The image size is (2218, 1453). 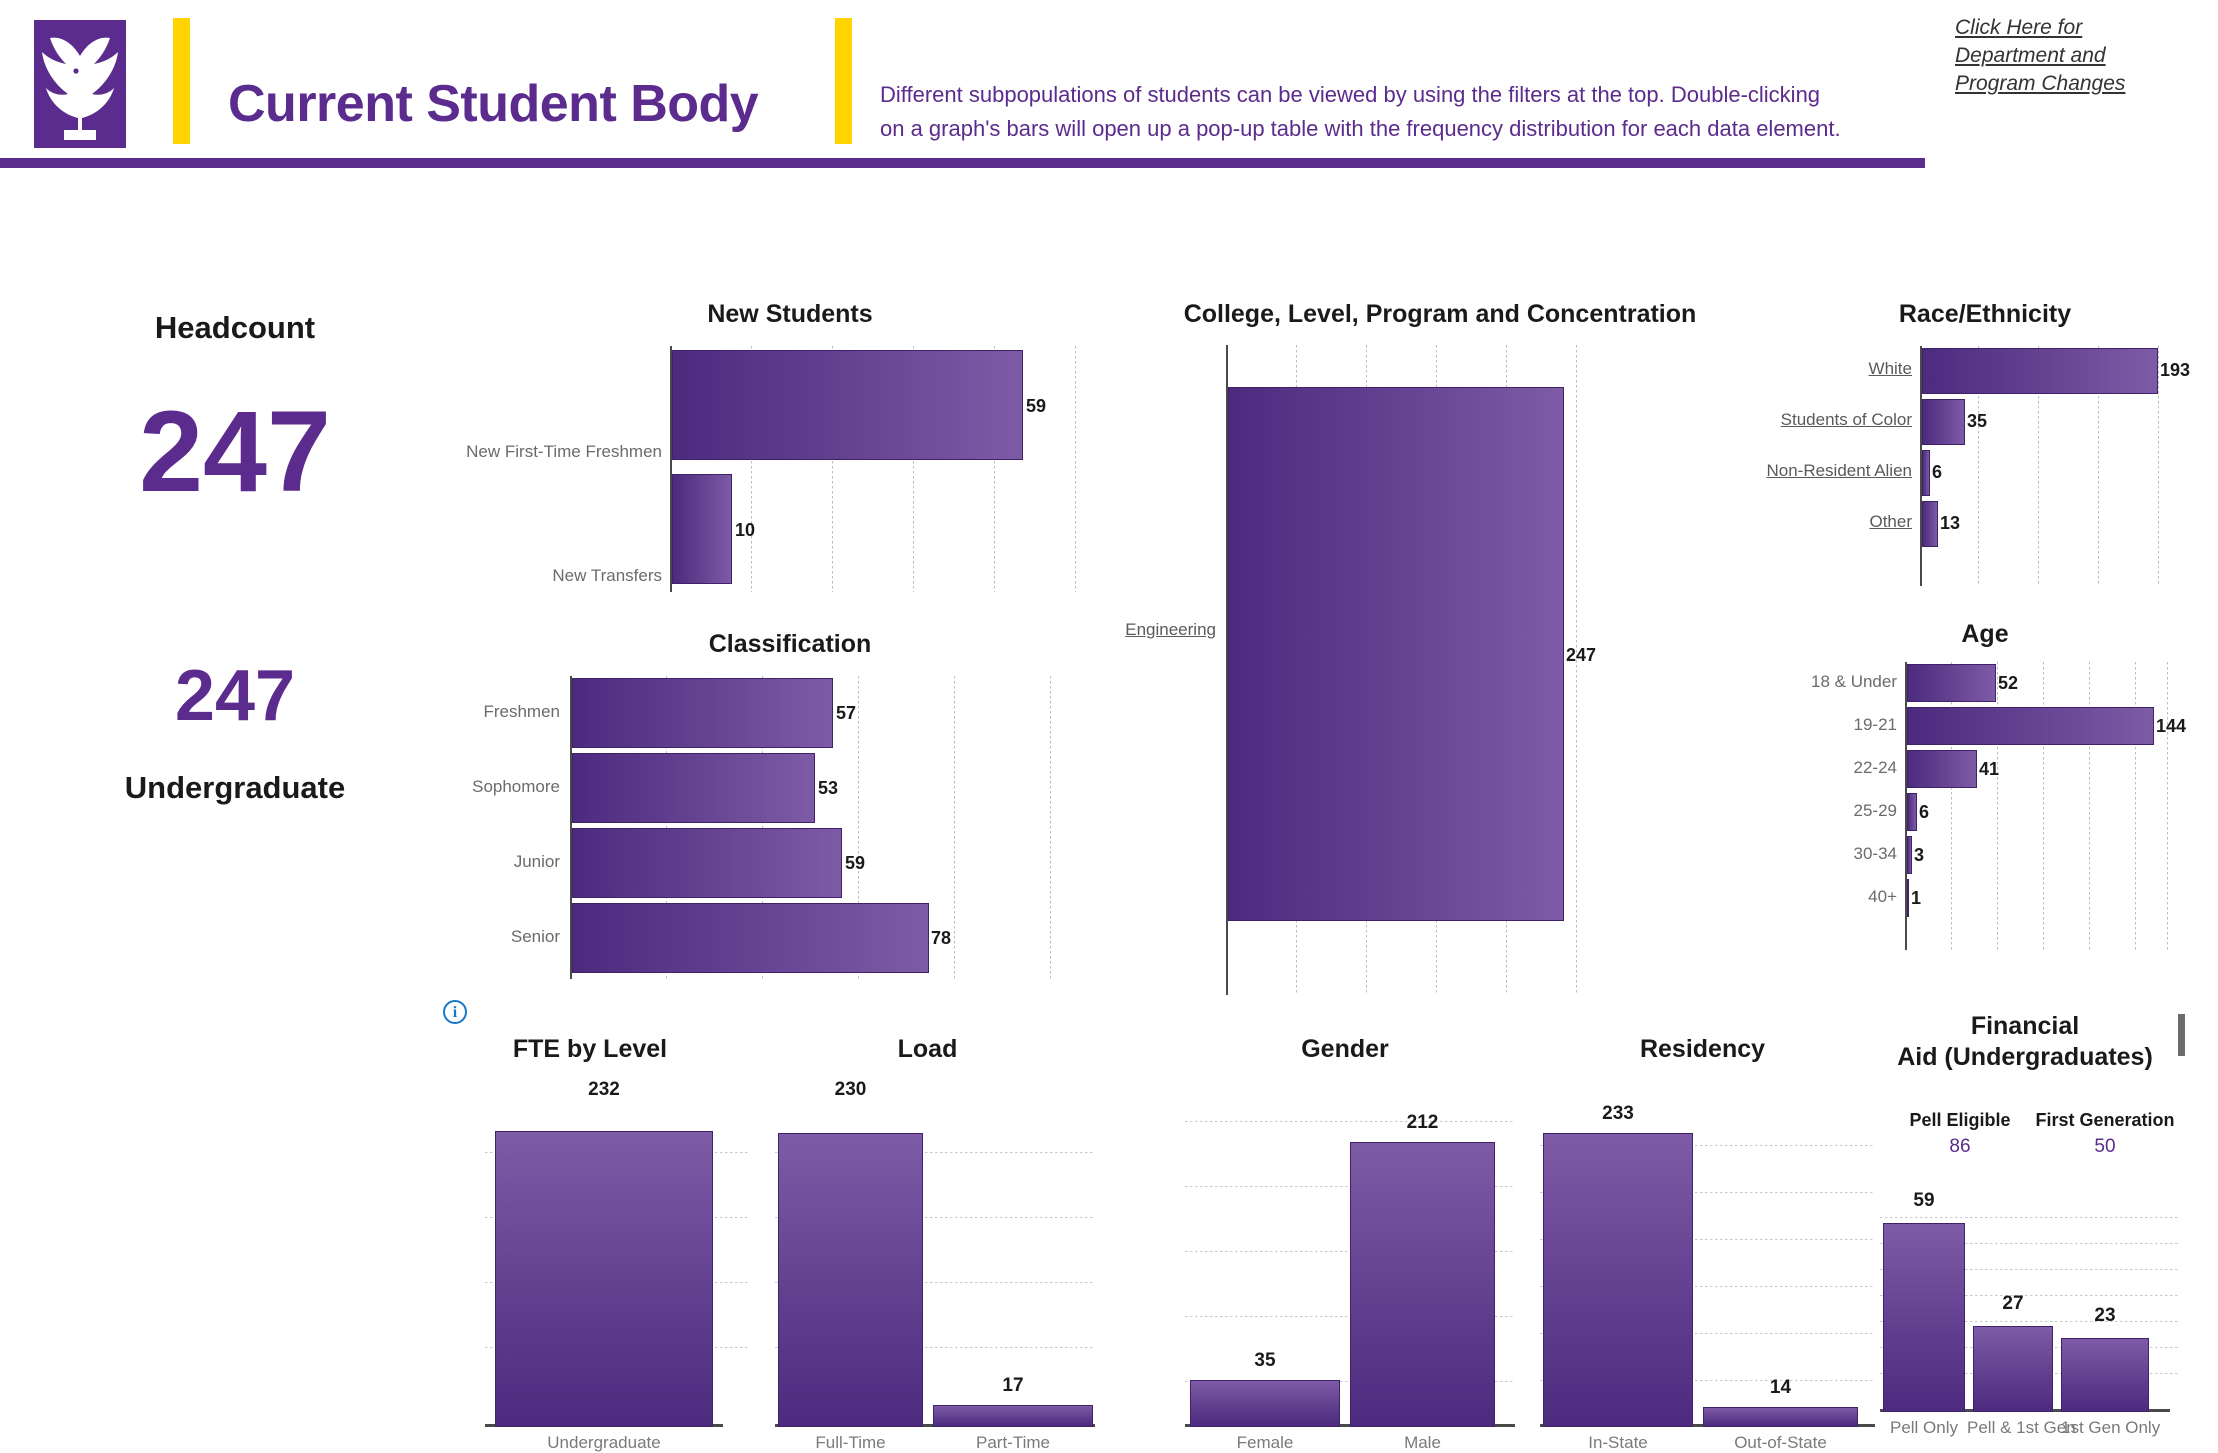 What do you see at coordinates (2171, 726) in the screenshot?
I see `bar-value-age-19-21: 144` at bounding box center [2171, 726].